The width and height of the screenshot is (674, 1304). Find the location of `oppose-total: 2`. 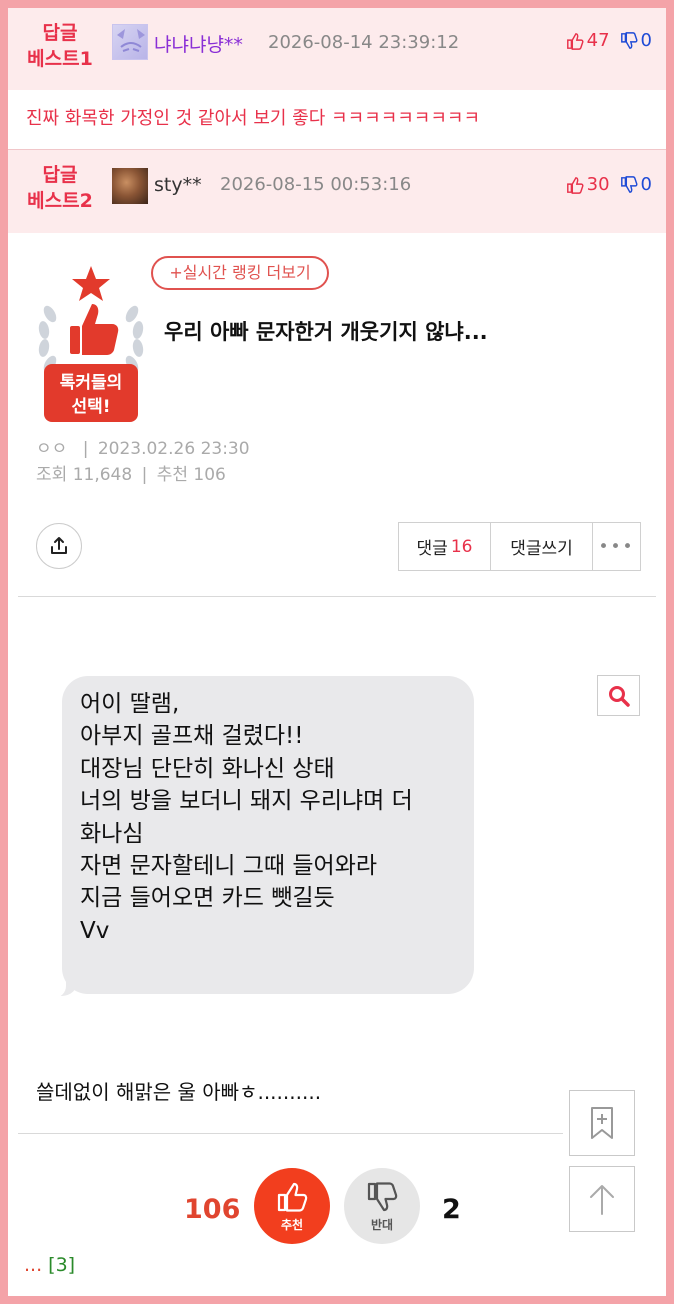

oppose-total: 2 is located at coordinates (451, 1209).